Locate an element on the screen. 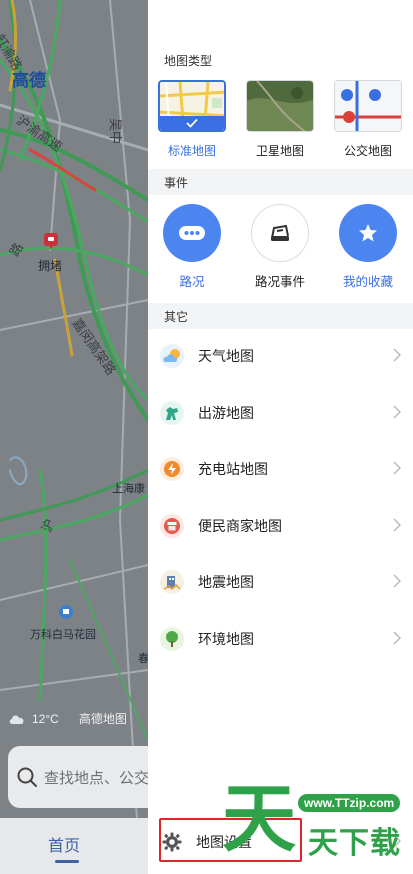  event-label: 路况 is located at coordinates (192, 282).